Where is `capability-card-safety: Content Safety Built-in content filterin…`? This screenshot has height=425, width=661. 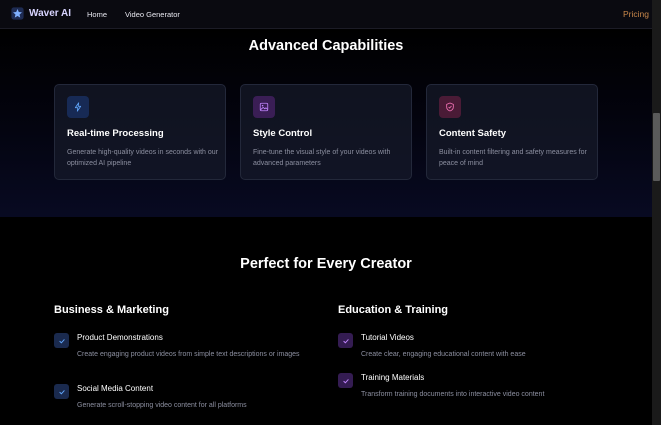 capability-card-safety: Content Safety Built-in content filterin… is located at coordinates (512, 132).